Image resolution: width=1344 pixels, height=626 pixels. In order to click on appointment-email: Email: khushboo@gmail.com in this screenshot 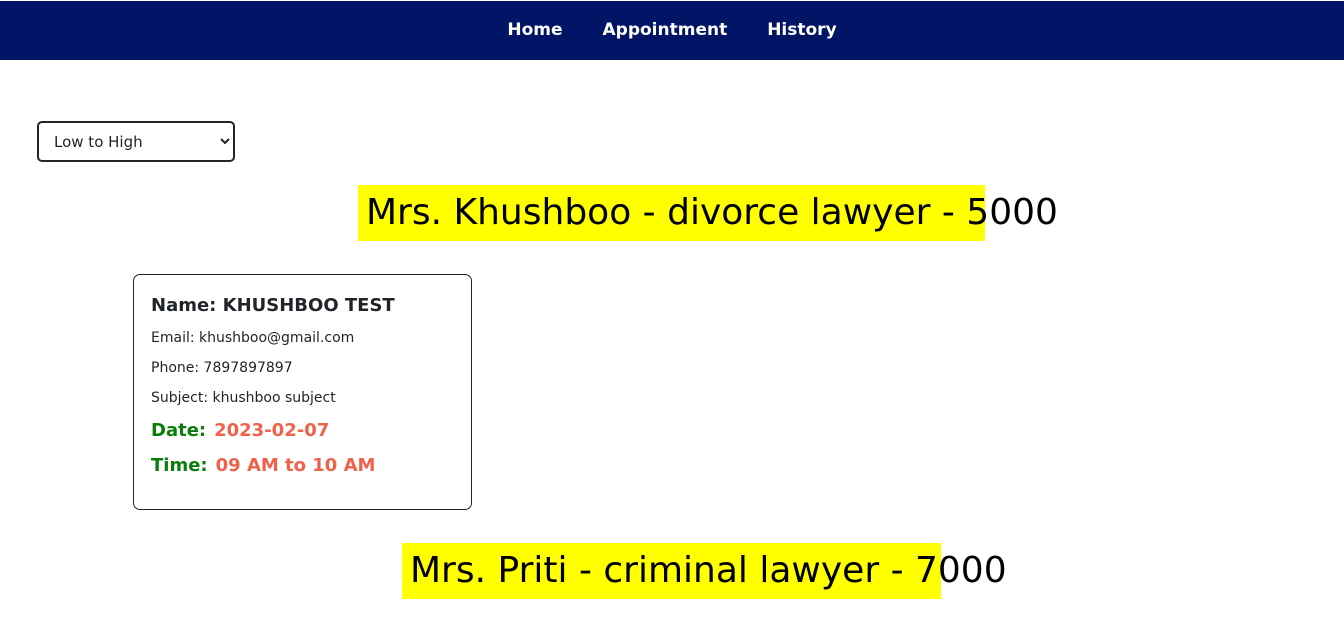, I will do `click(253, 338)`.